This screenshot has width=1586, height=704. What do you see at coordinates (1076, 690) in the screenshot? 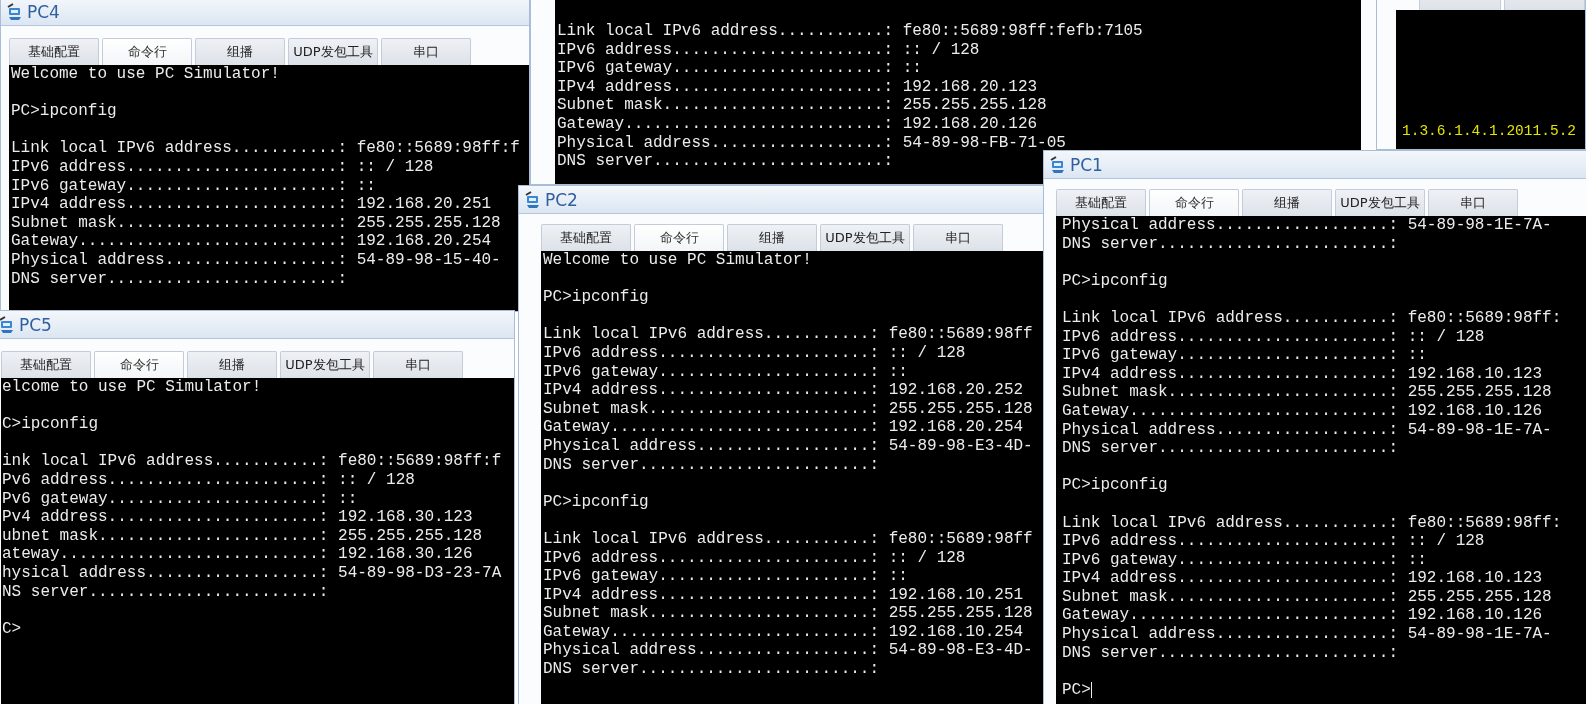
I see `terminal-line: PC>` at bounding box center [1076, 690].